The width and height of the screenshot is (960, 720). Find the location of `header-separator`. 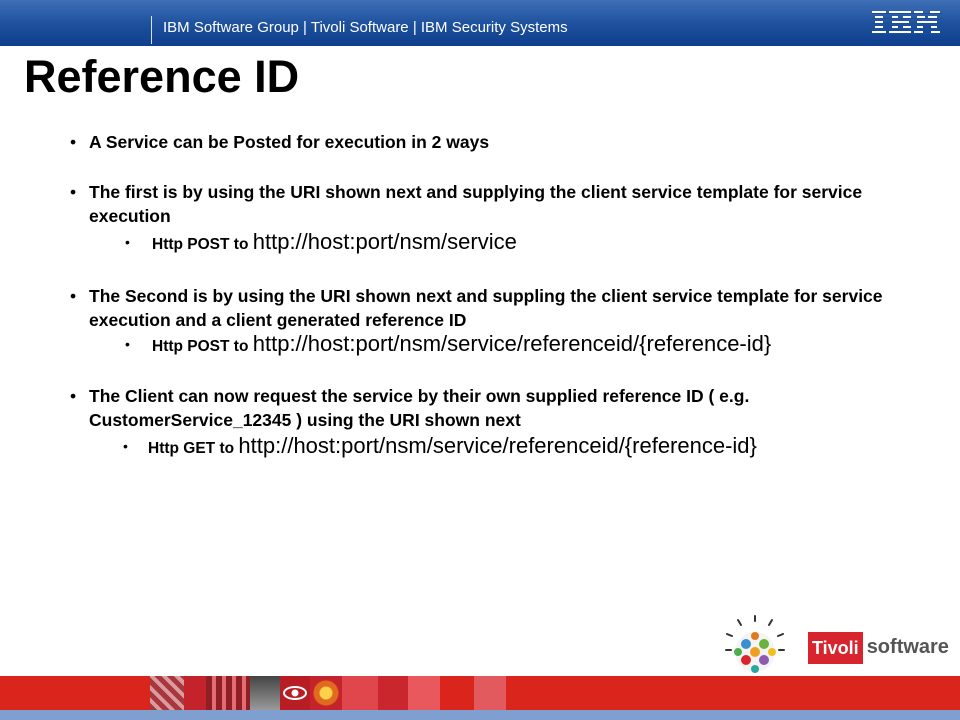

header-separator is located at coordinates (151, 30).